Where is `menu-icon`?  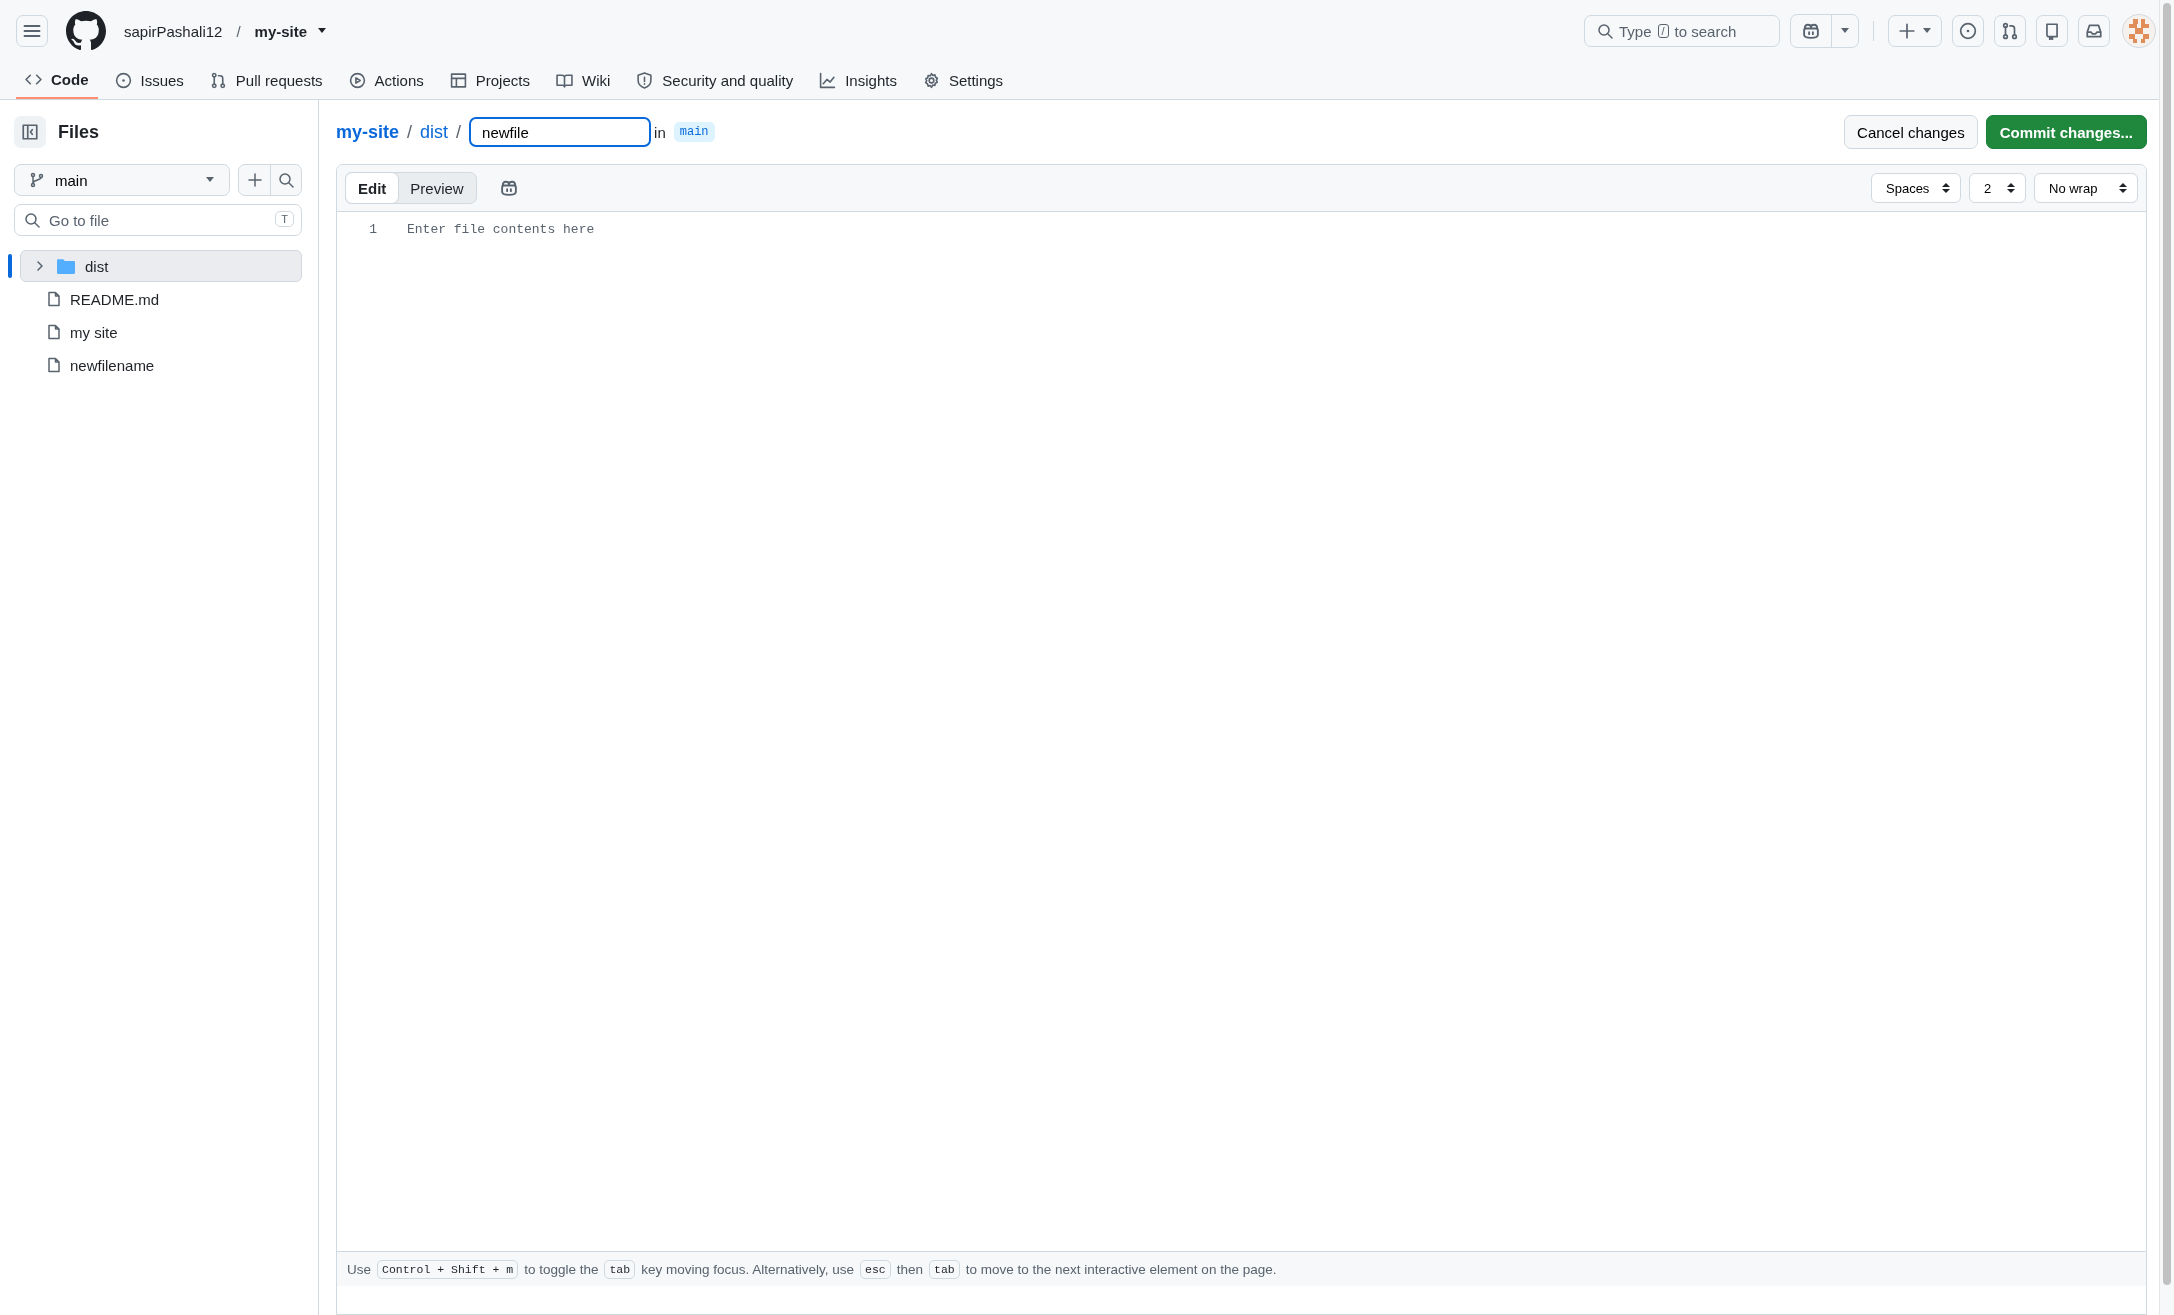 menu-icon is located at coordinates (32, 31).